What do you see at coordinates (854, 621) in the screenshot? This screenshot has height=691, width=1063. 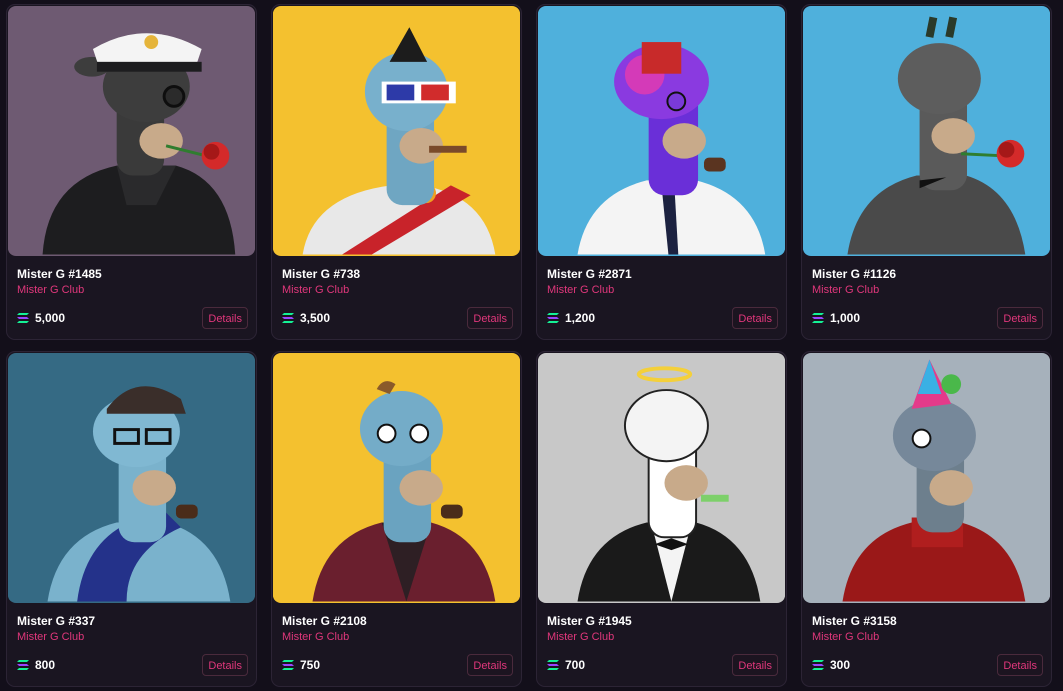 I see `nft-name: Mister G #3158` at bounding box center [854, 621].